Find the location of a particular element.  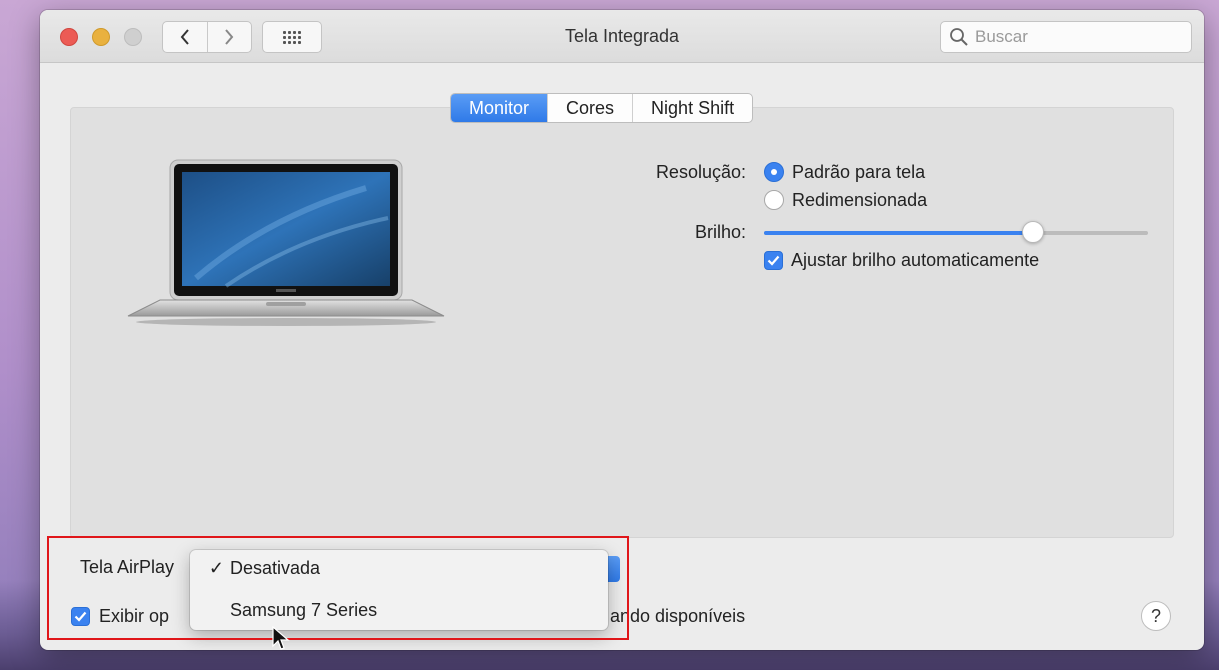

mirror-options-checkbox is located at coordinates (80, 616).